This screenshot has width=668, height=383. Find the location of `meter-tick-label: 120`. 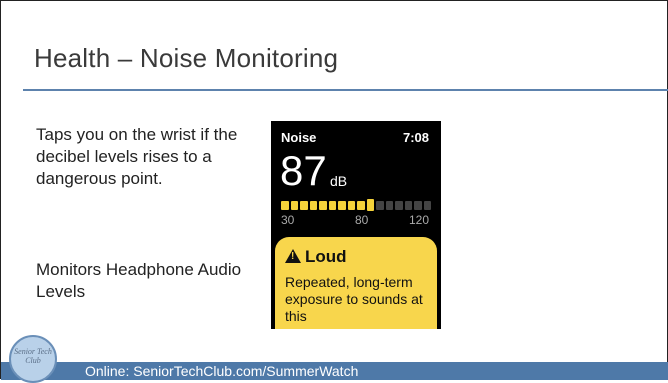

meter-tick-label: 120 is located at coordinates (419, 220).